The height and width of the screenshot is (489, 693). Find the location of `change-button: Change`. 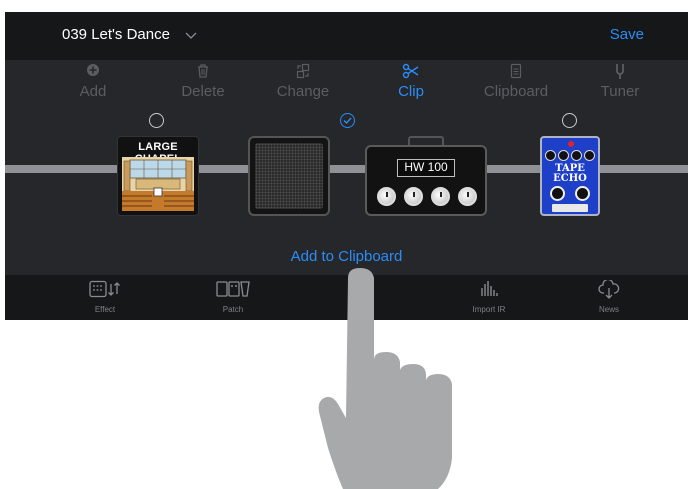

change-button: Change is located at coordinates (303, 81).